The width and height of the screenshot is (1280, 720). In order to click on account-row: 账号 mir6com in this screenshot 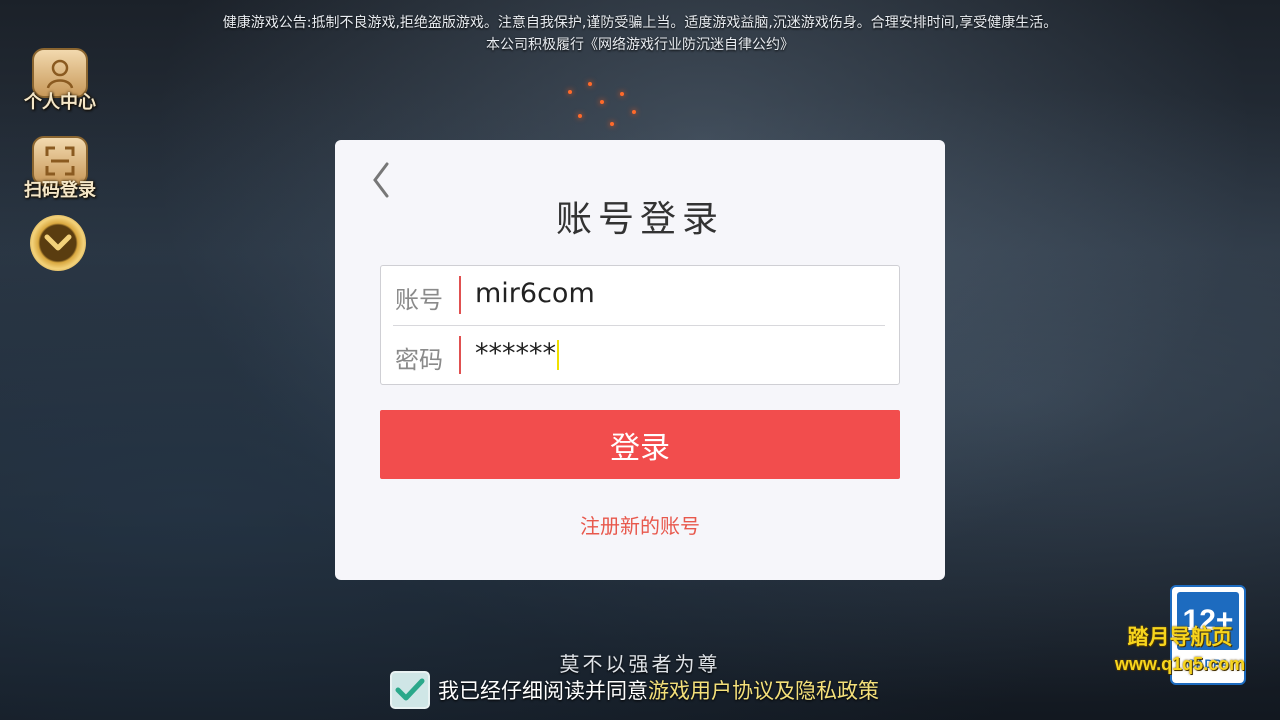, I will do `click(640, 295)`.